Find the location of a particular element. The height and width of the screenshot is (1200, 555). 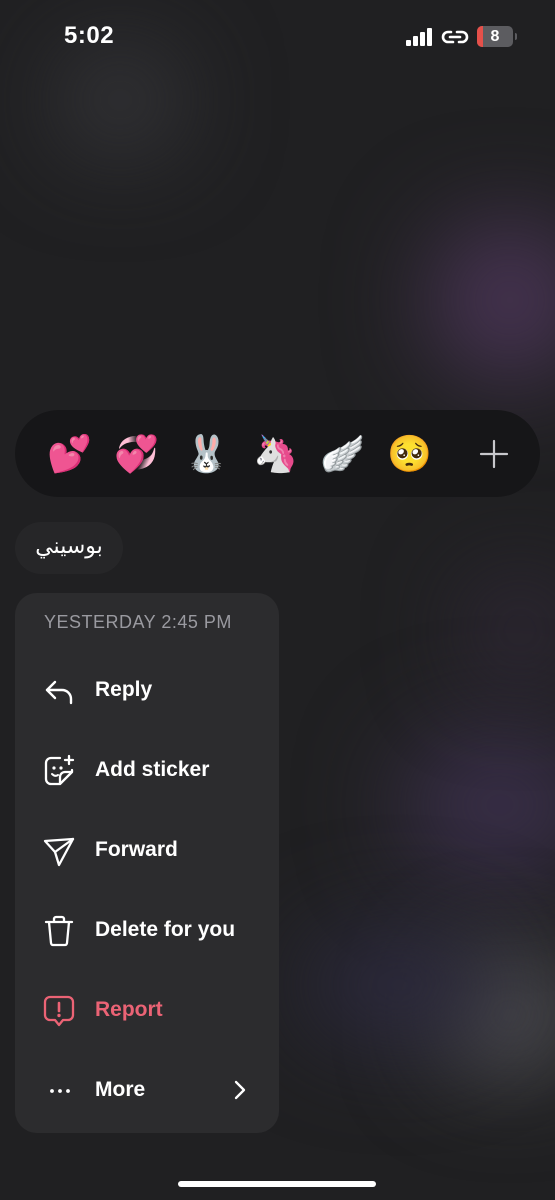

signal-icon is located at coordinates (420, 37).